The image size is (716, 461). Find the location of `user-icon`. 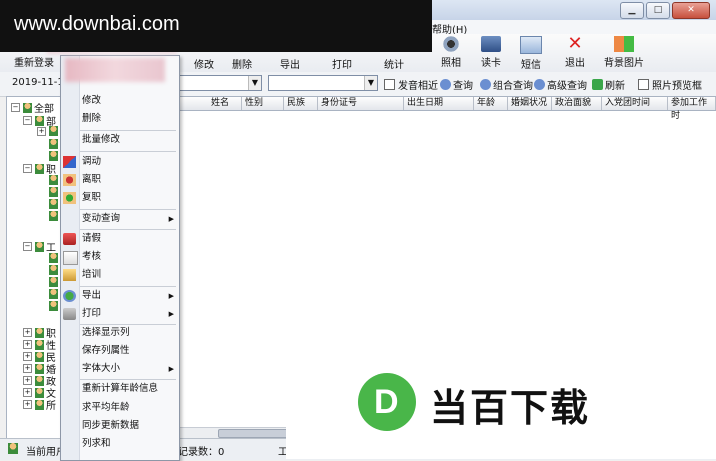

user-icon is located at coordinates (13, 448).